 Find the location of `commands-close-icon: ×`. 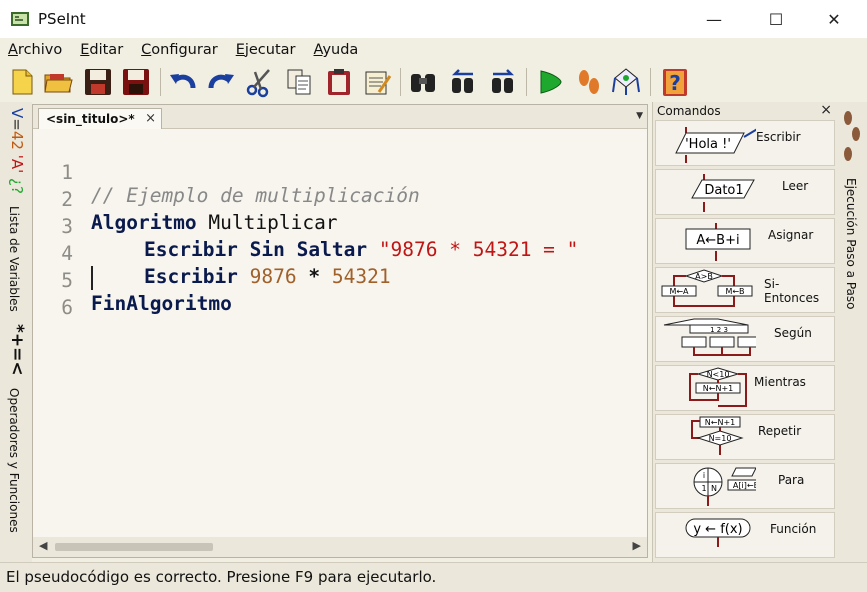

commands-close-icon: × is located at coordinates (826, 110).